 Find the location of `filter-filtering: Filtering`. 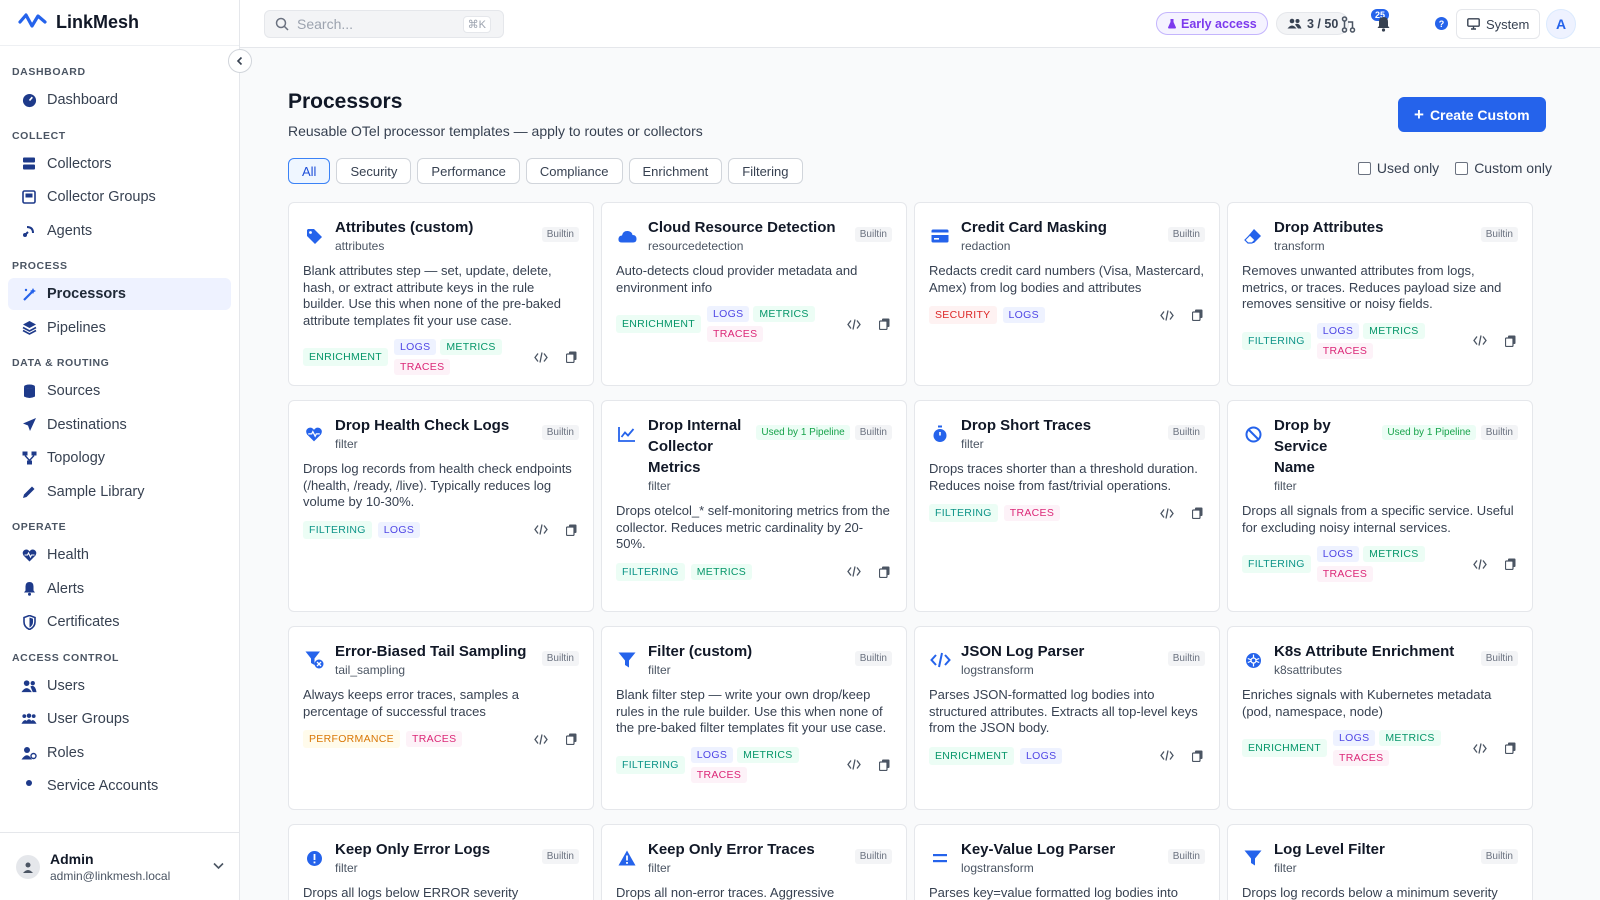

filter-filtering: Filtering is located at coordinates (765, 171).